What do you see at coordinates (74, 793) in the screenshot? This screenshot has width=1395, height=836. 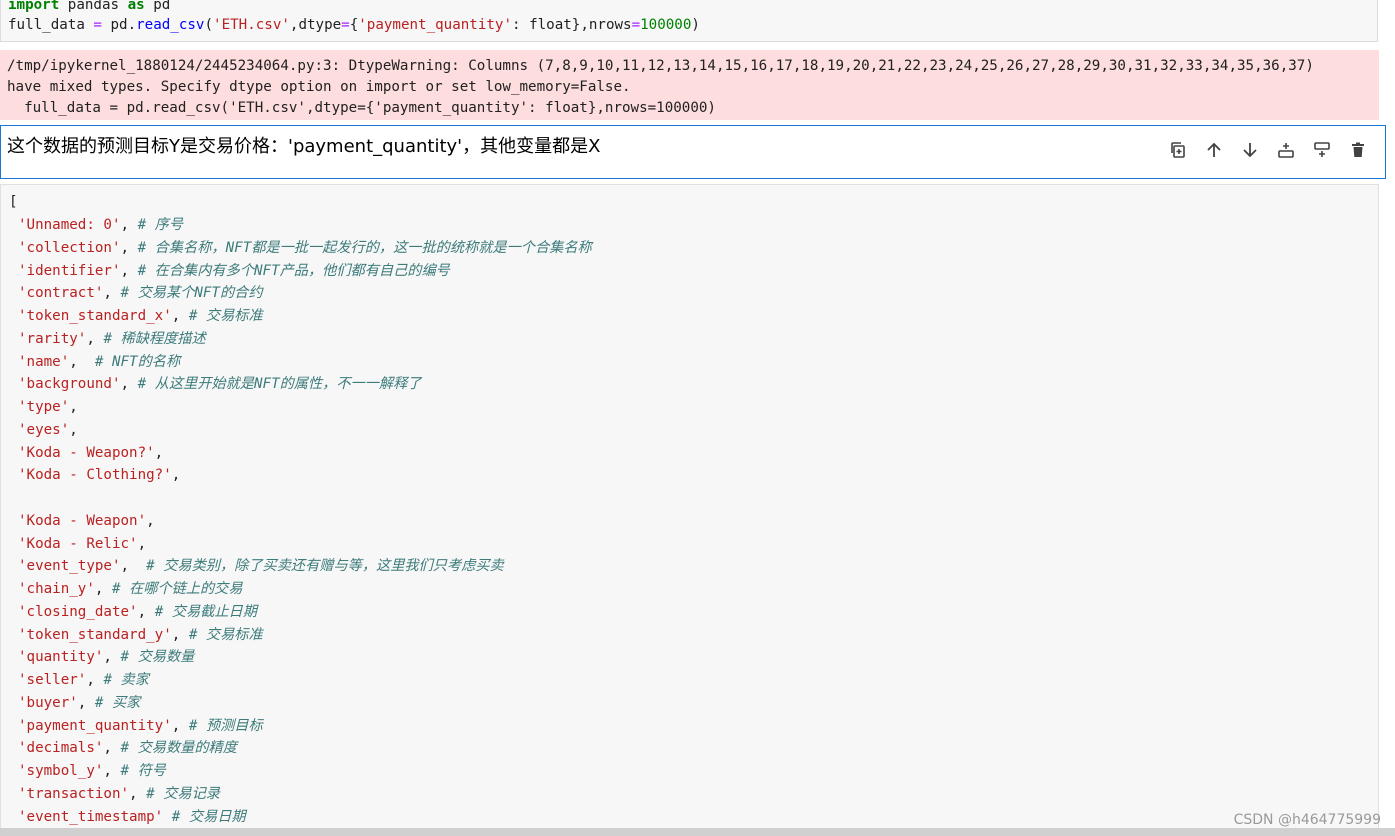 I see `column-name: 'transaction'` at bounding box center [74, 793].